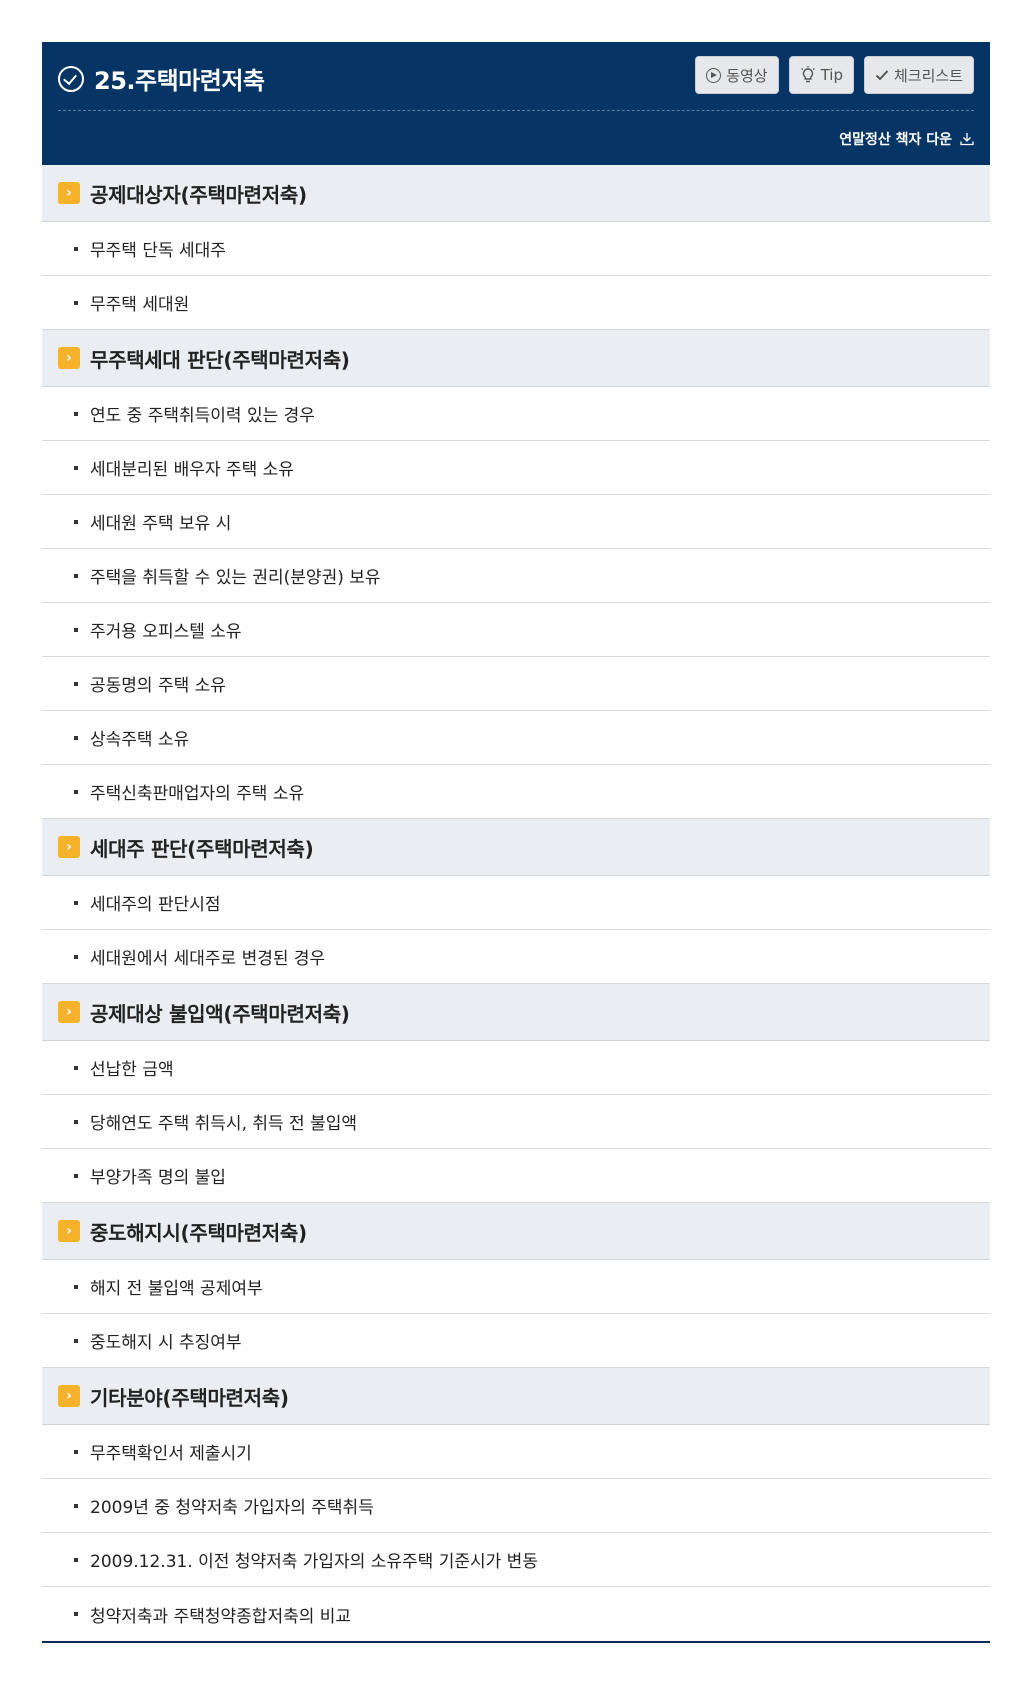 Image resolution: width=1026 pixels, height=1707 pixels. I want to click on list-item: 2009년 중 청약저축 가입자의 주택취득, so click(516, 1506).